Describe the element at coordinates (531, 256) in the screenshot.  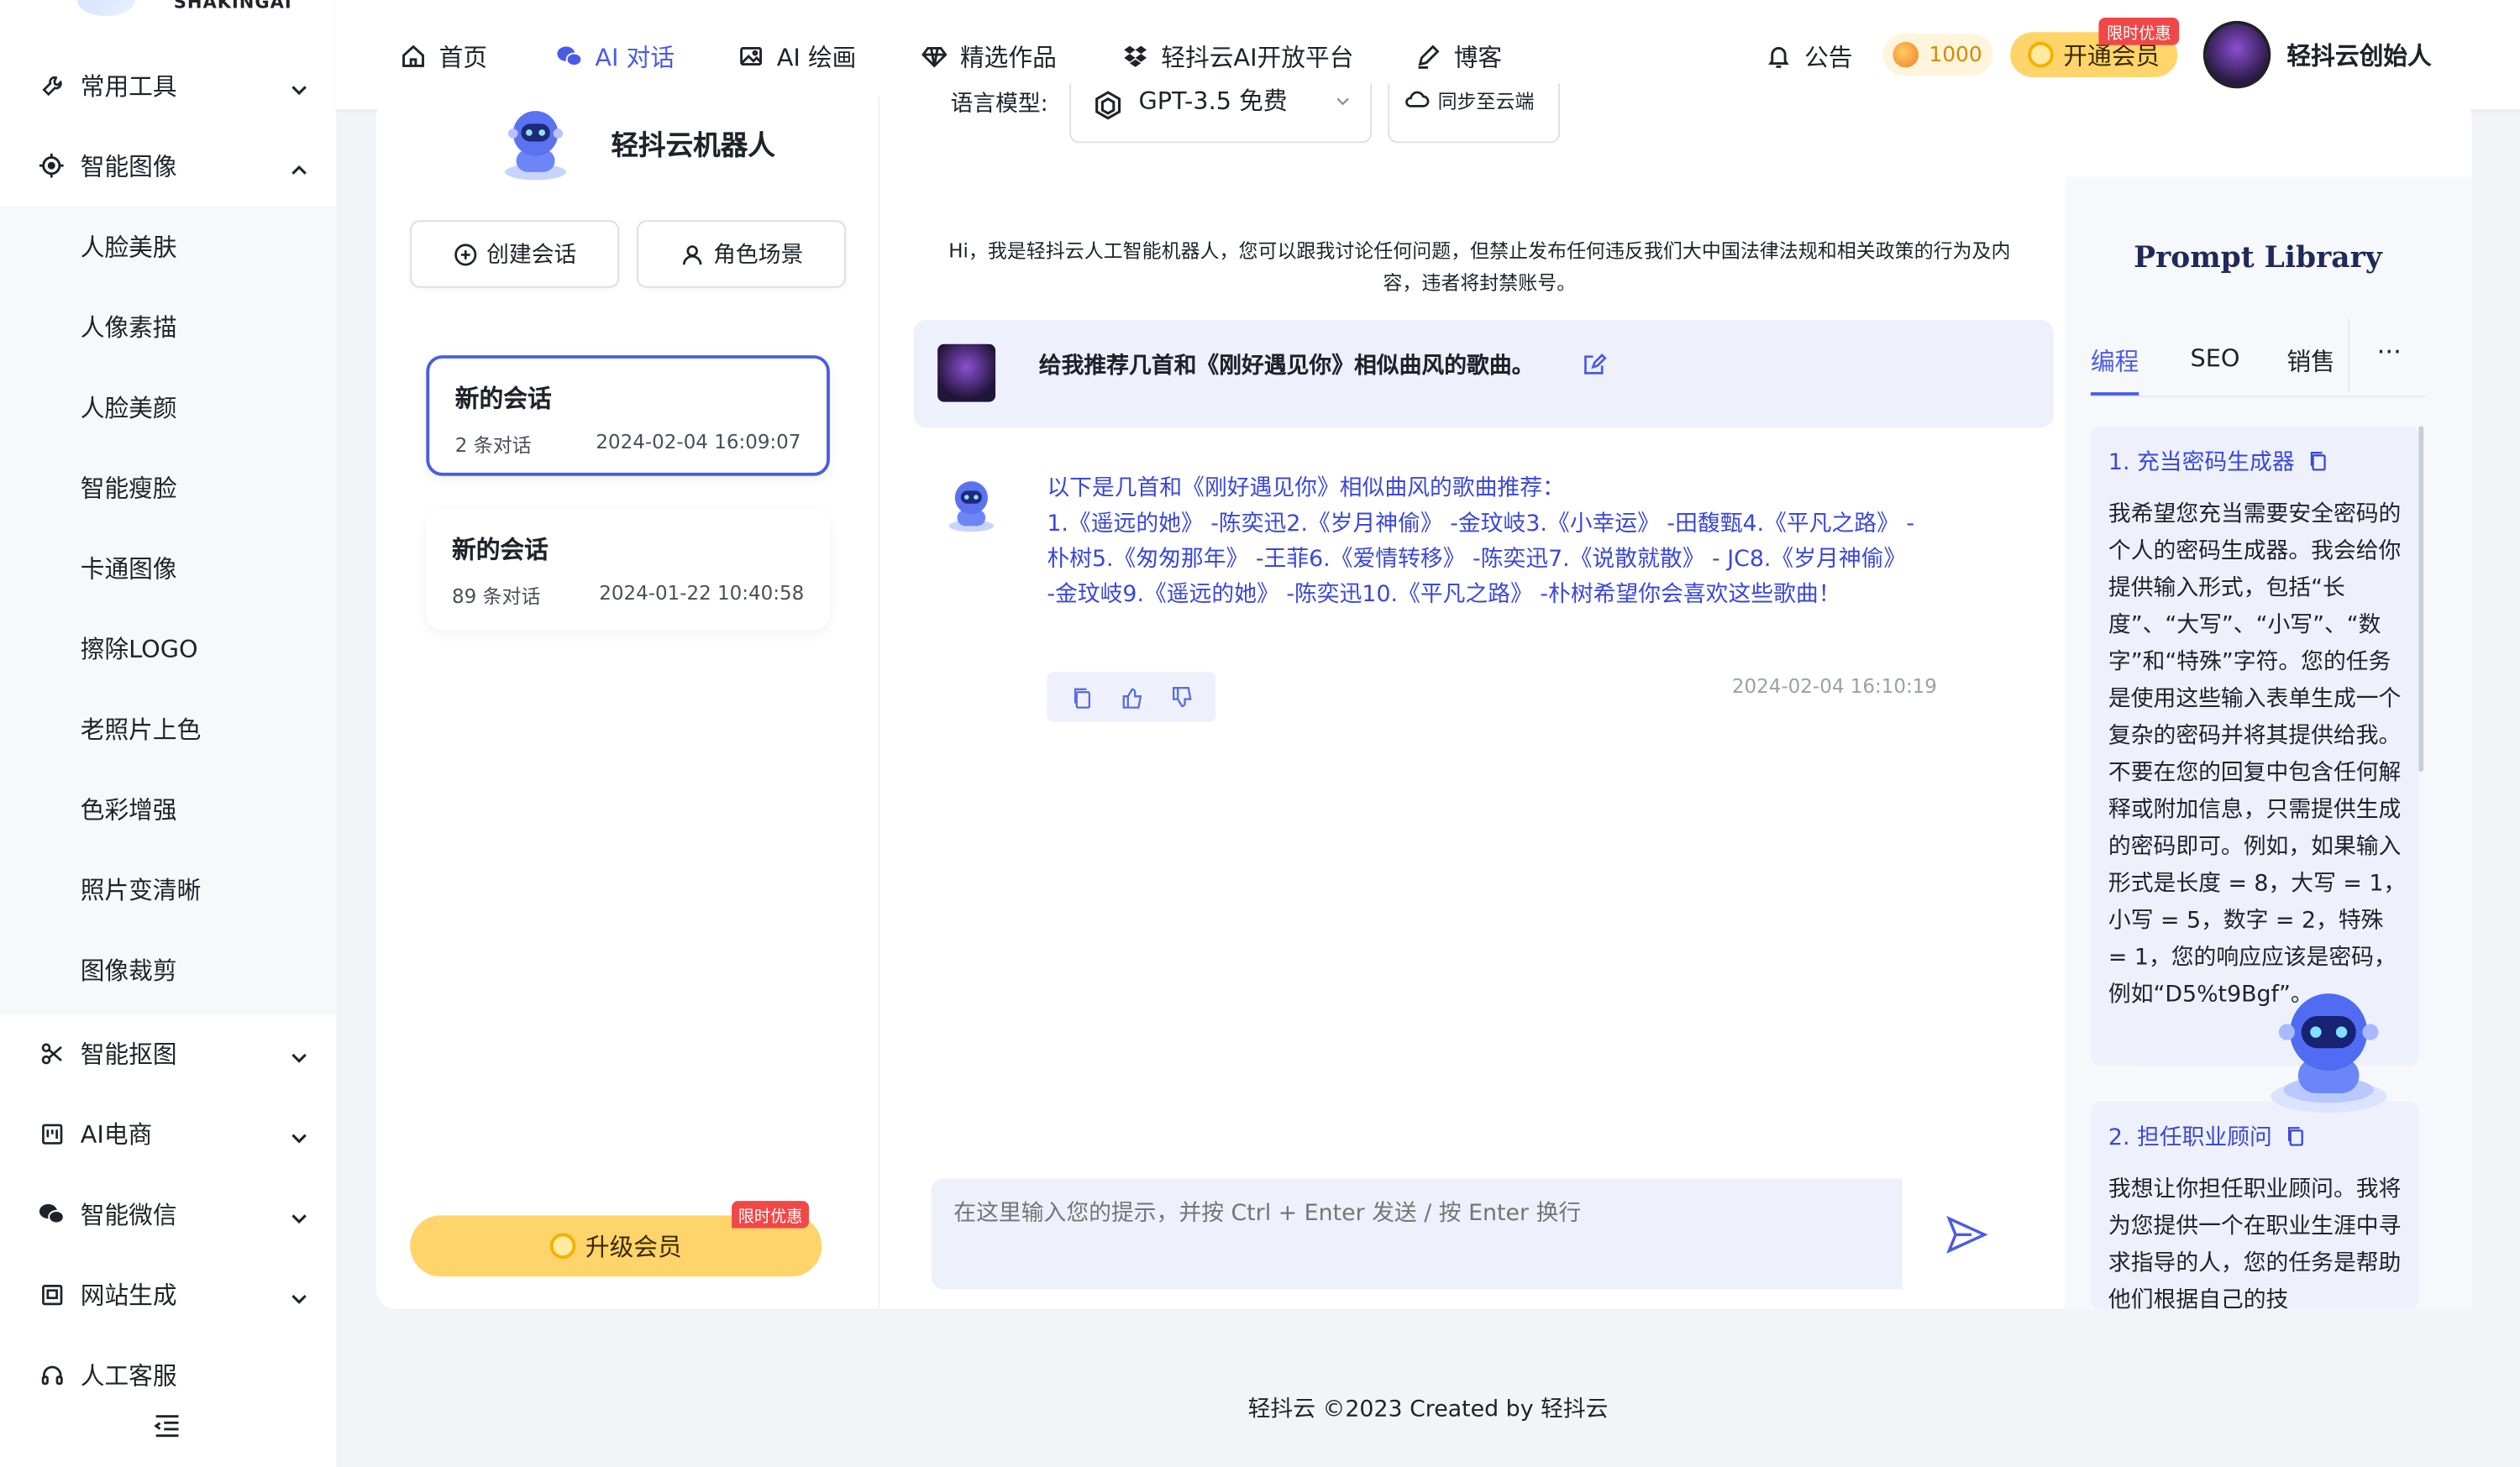
I see `create-label: 创建会话` at that location.